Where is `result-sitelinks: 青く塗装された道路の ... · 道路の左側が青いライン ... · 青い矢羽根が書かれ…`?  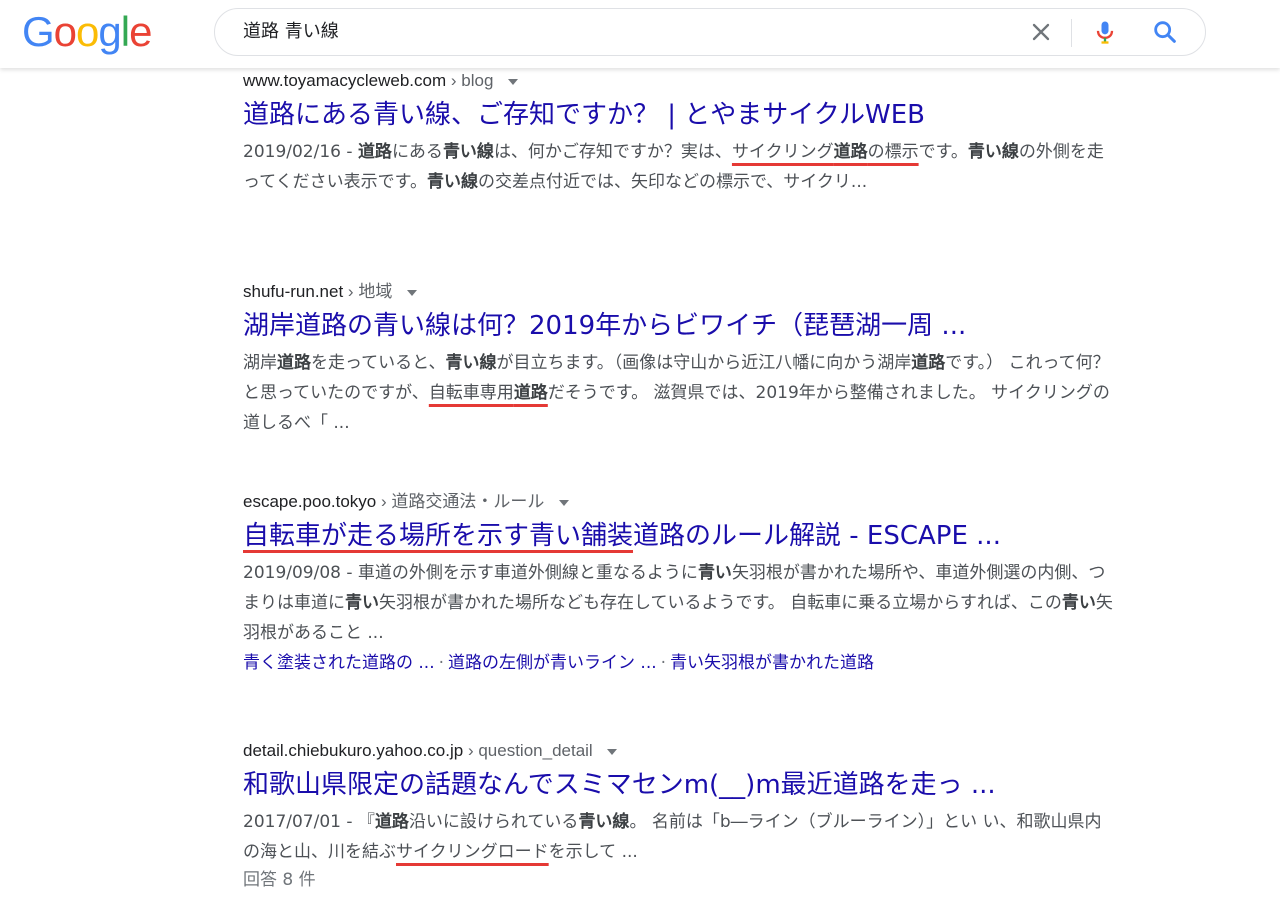 result-sitelinks: 青く塗装された道路の ... · 道路の左側が青いライン ... · 青い矢羽根が書かれ… is located at coordinates (683, 663).